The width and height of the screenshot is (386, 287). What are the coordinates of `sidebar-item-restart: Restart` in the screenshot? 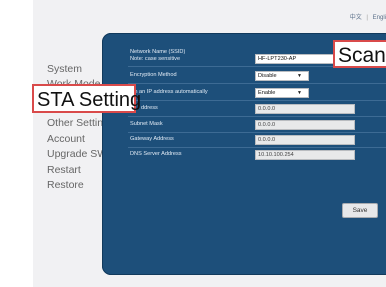 It's located at (78, 171).